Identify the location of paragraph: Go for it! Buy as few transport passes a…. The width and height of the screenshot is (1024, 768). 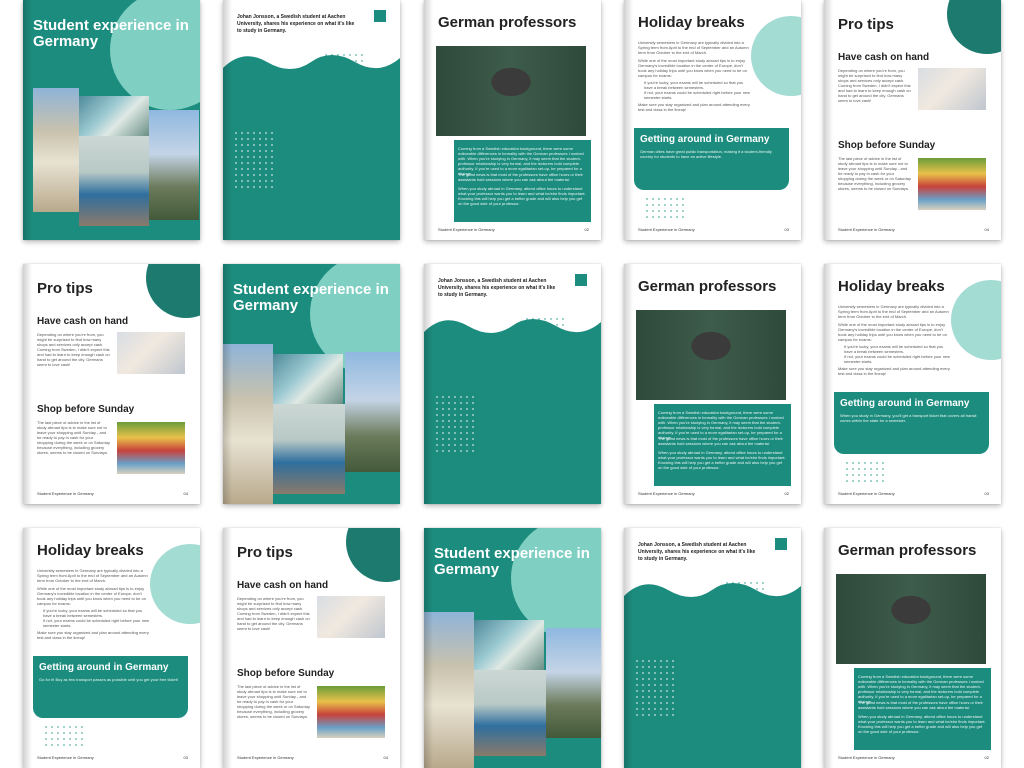
(108, 679).